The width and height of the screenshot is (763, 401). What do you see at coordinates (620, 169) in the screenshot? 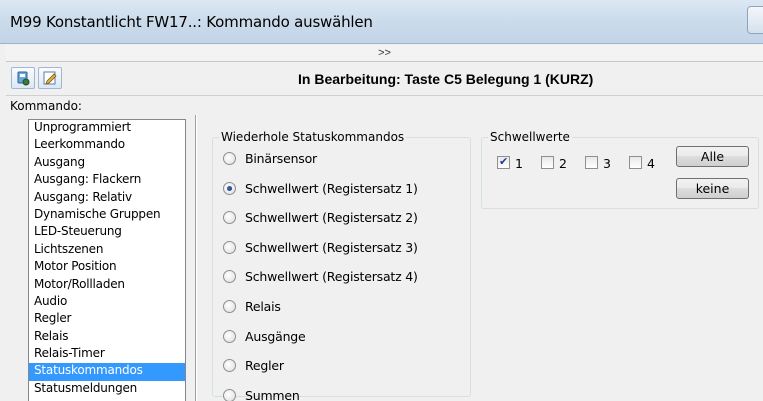
I see `threshold-group: Schwellwerte 1 2 3 4 Alle keine` at bounding box center [620, 169].